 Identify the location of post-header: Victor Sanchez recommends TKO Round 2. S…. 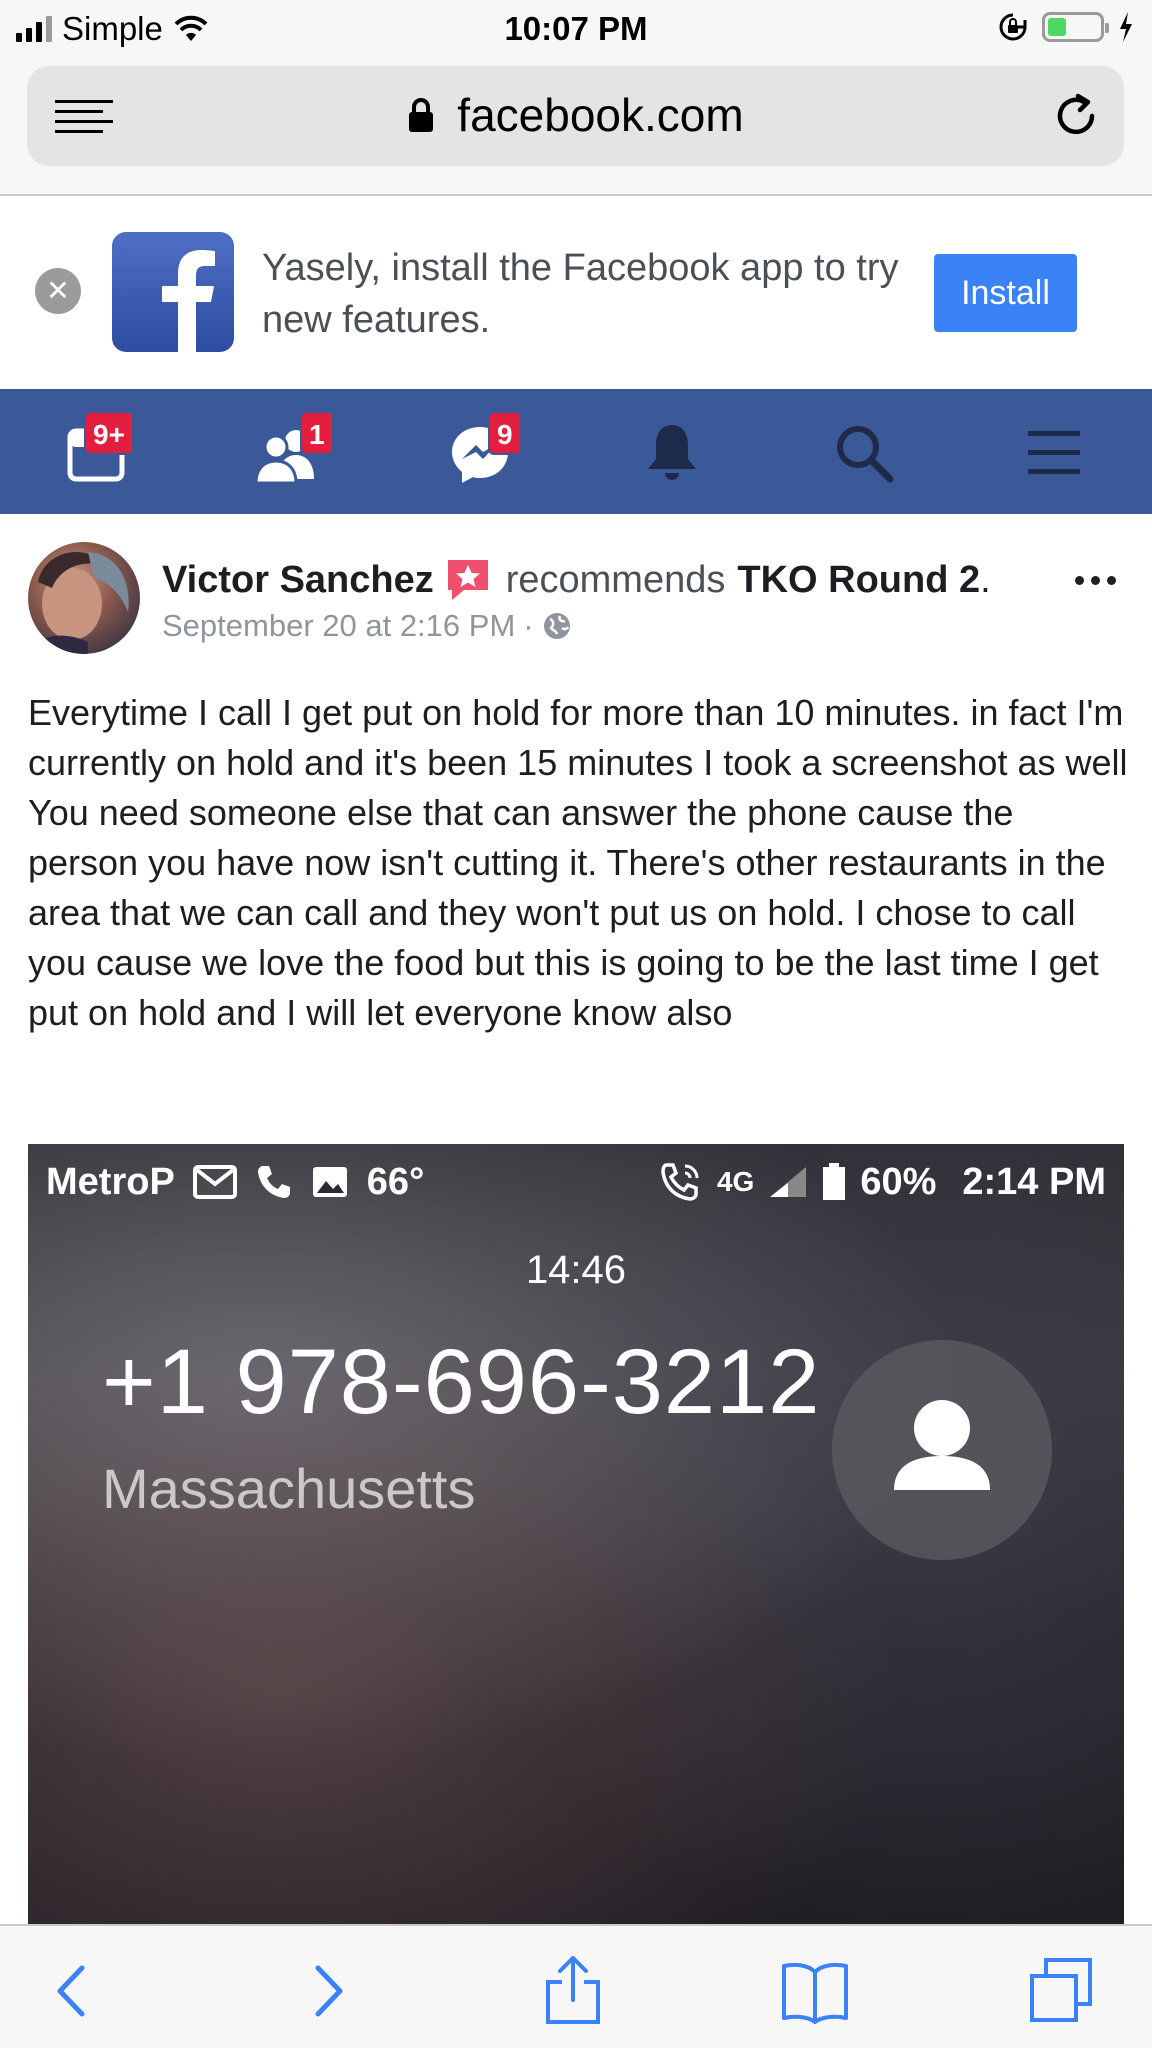
(576, 589).